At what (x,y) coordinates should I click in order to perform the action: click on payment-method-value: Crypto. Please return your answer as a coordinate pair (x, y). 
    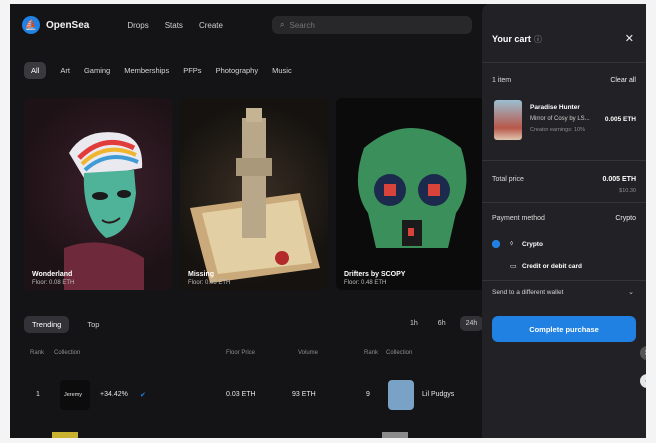
    Looking at the image, I should click on (625, 218).